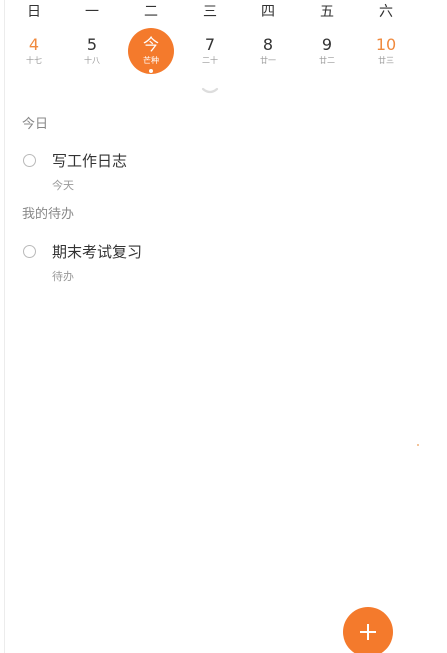 The image size is (447, 653). Describe the element at coordinates (92, 44) in the screenshot. I see `day-number: 5` at that location.